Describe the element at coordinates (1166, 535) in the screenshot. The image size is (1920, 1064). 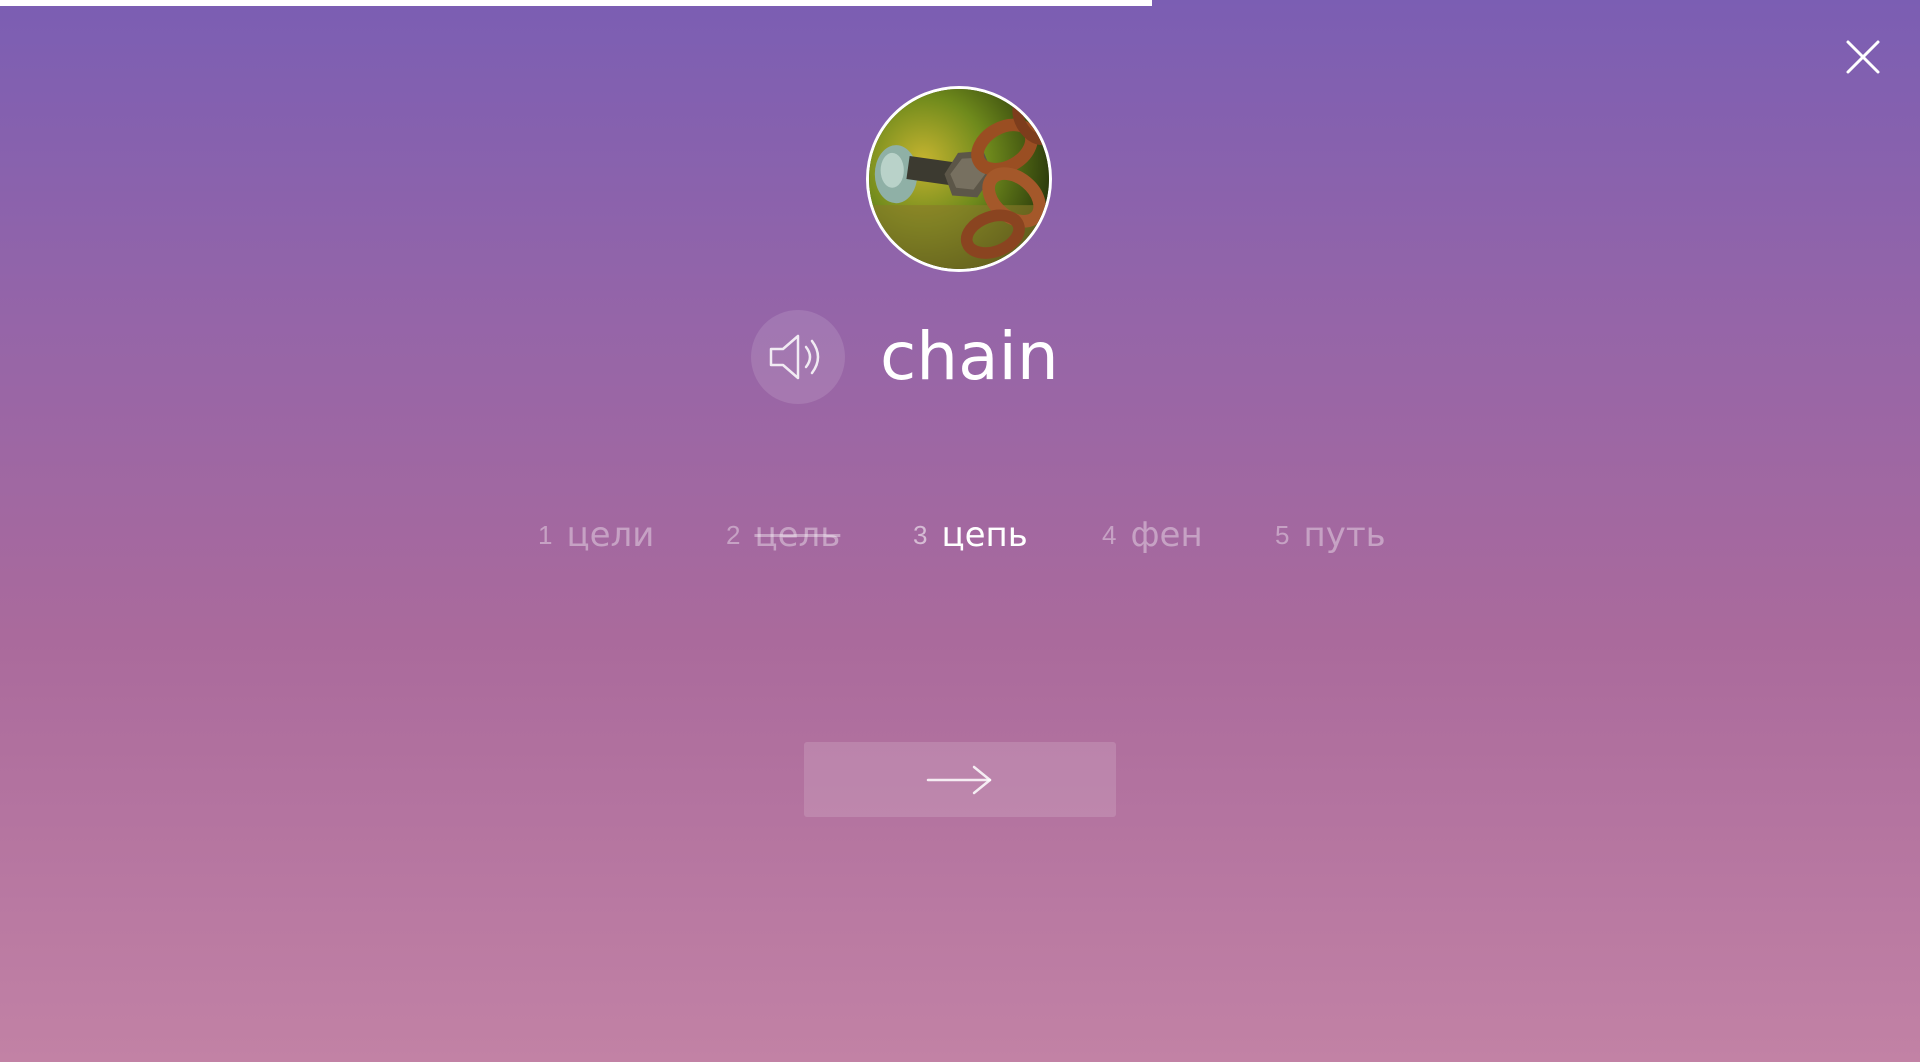
I see `option-label: фен` at that location.